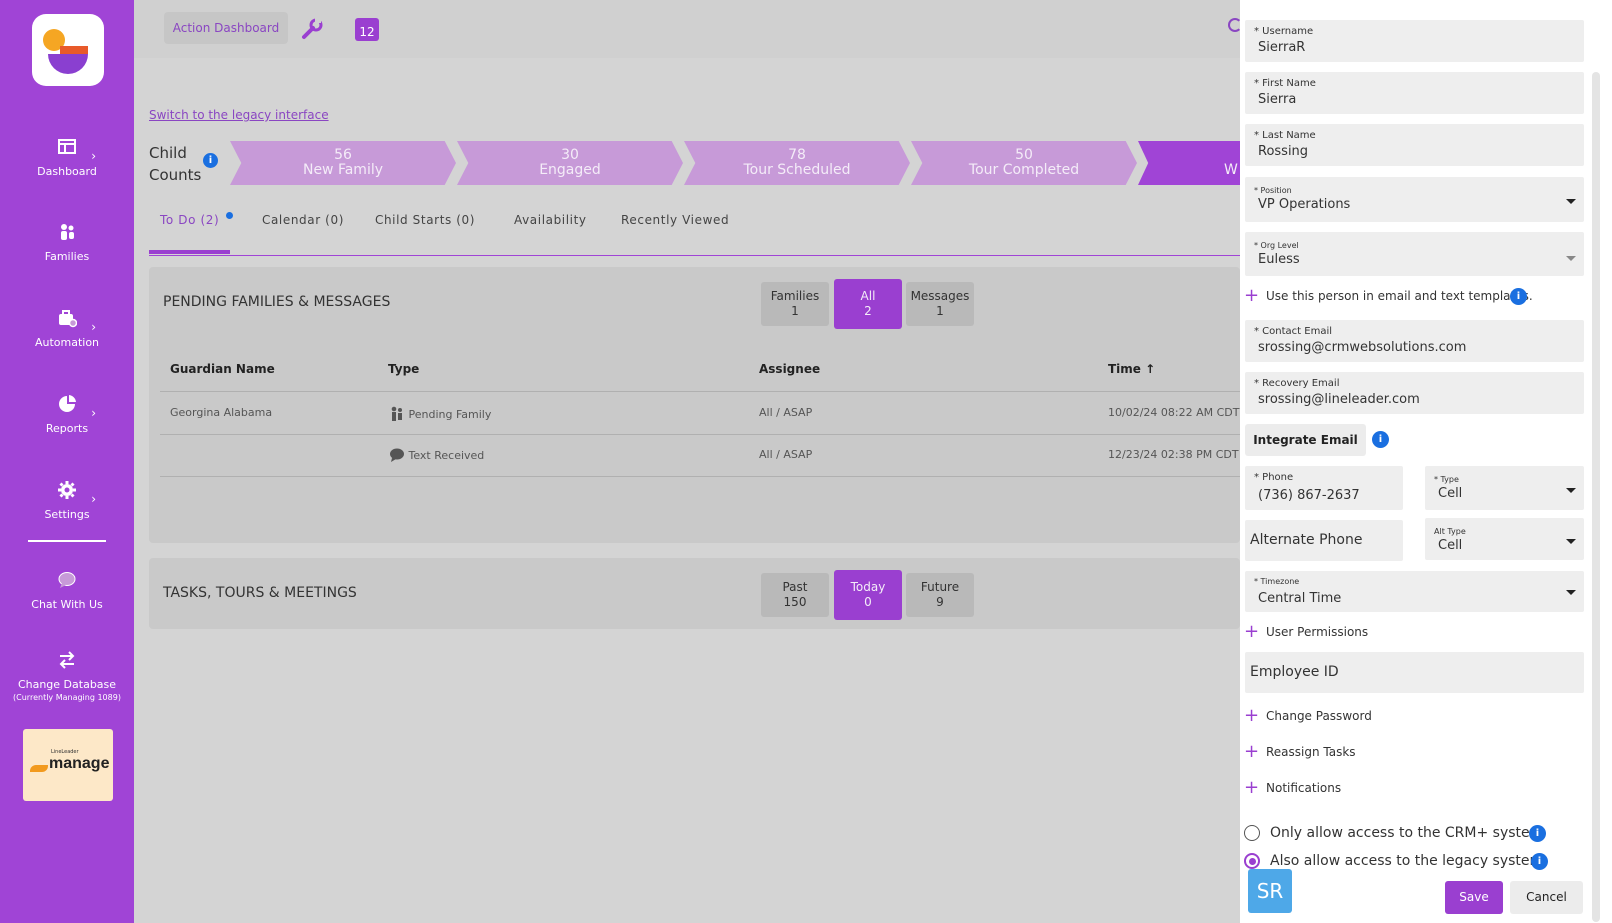  Describe the element at coordinates (1324, 540) in the screenshot. I see `alternate-phone-field: Alternate Phone` at that location.